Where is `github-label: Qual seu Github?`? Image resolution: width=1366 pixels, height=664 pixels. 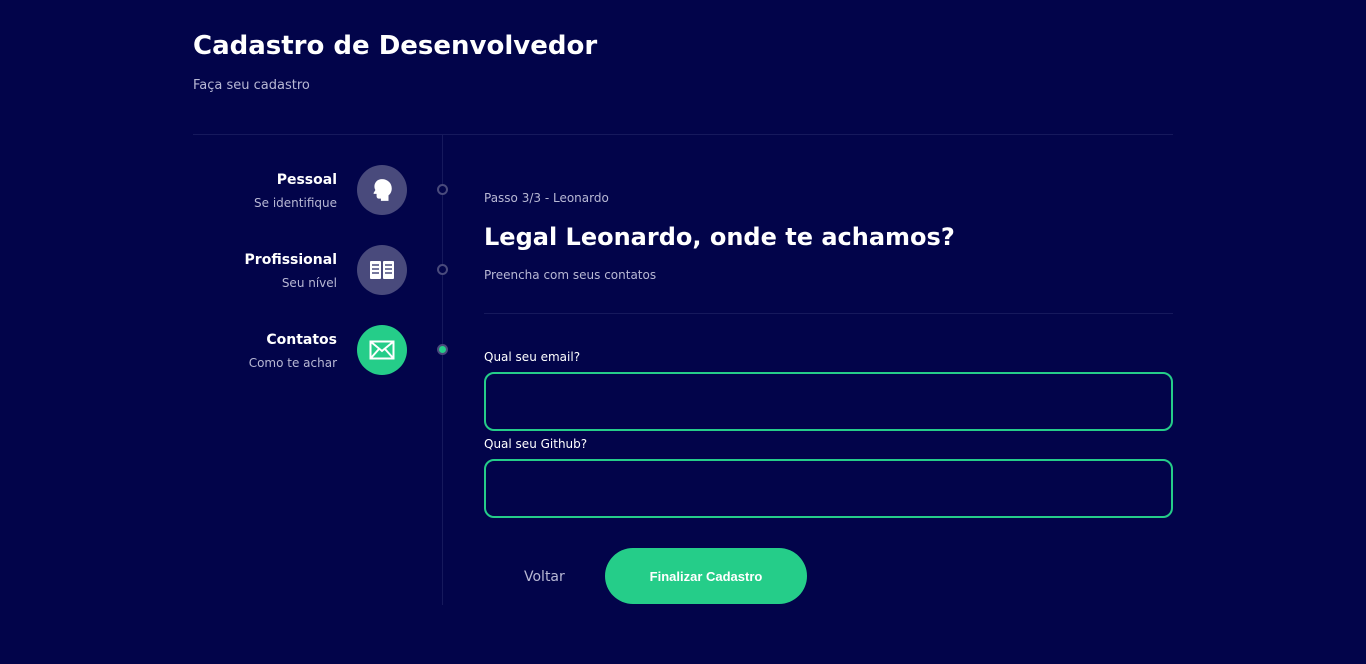 github-label: Qual seu Github? is located at coordinates (536, 444).